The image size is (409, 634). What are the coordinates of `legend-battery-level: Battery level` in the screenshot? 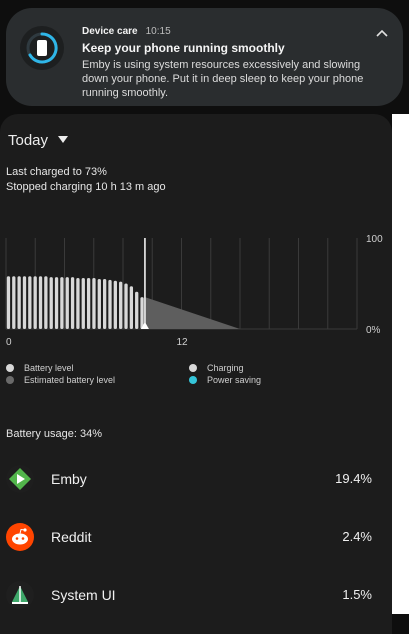 It's located at (49, 368).